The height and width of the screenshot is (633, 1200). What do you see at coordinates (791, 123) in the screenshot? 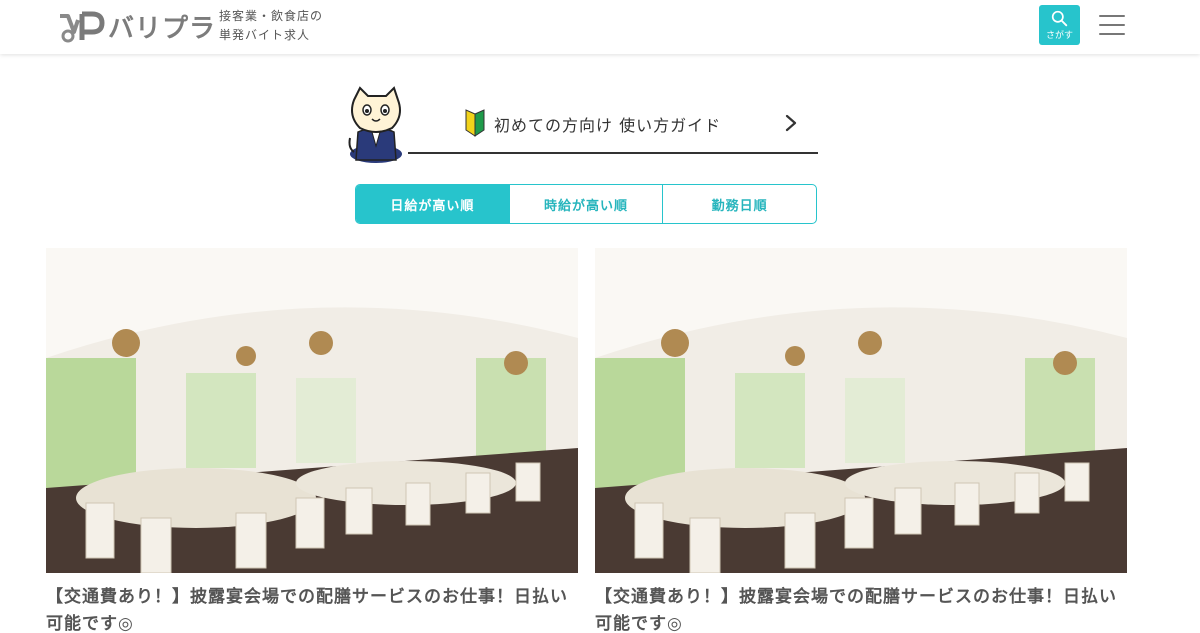
I see `chevron-right-icon` at bounding box center [791, 123].